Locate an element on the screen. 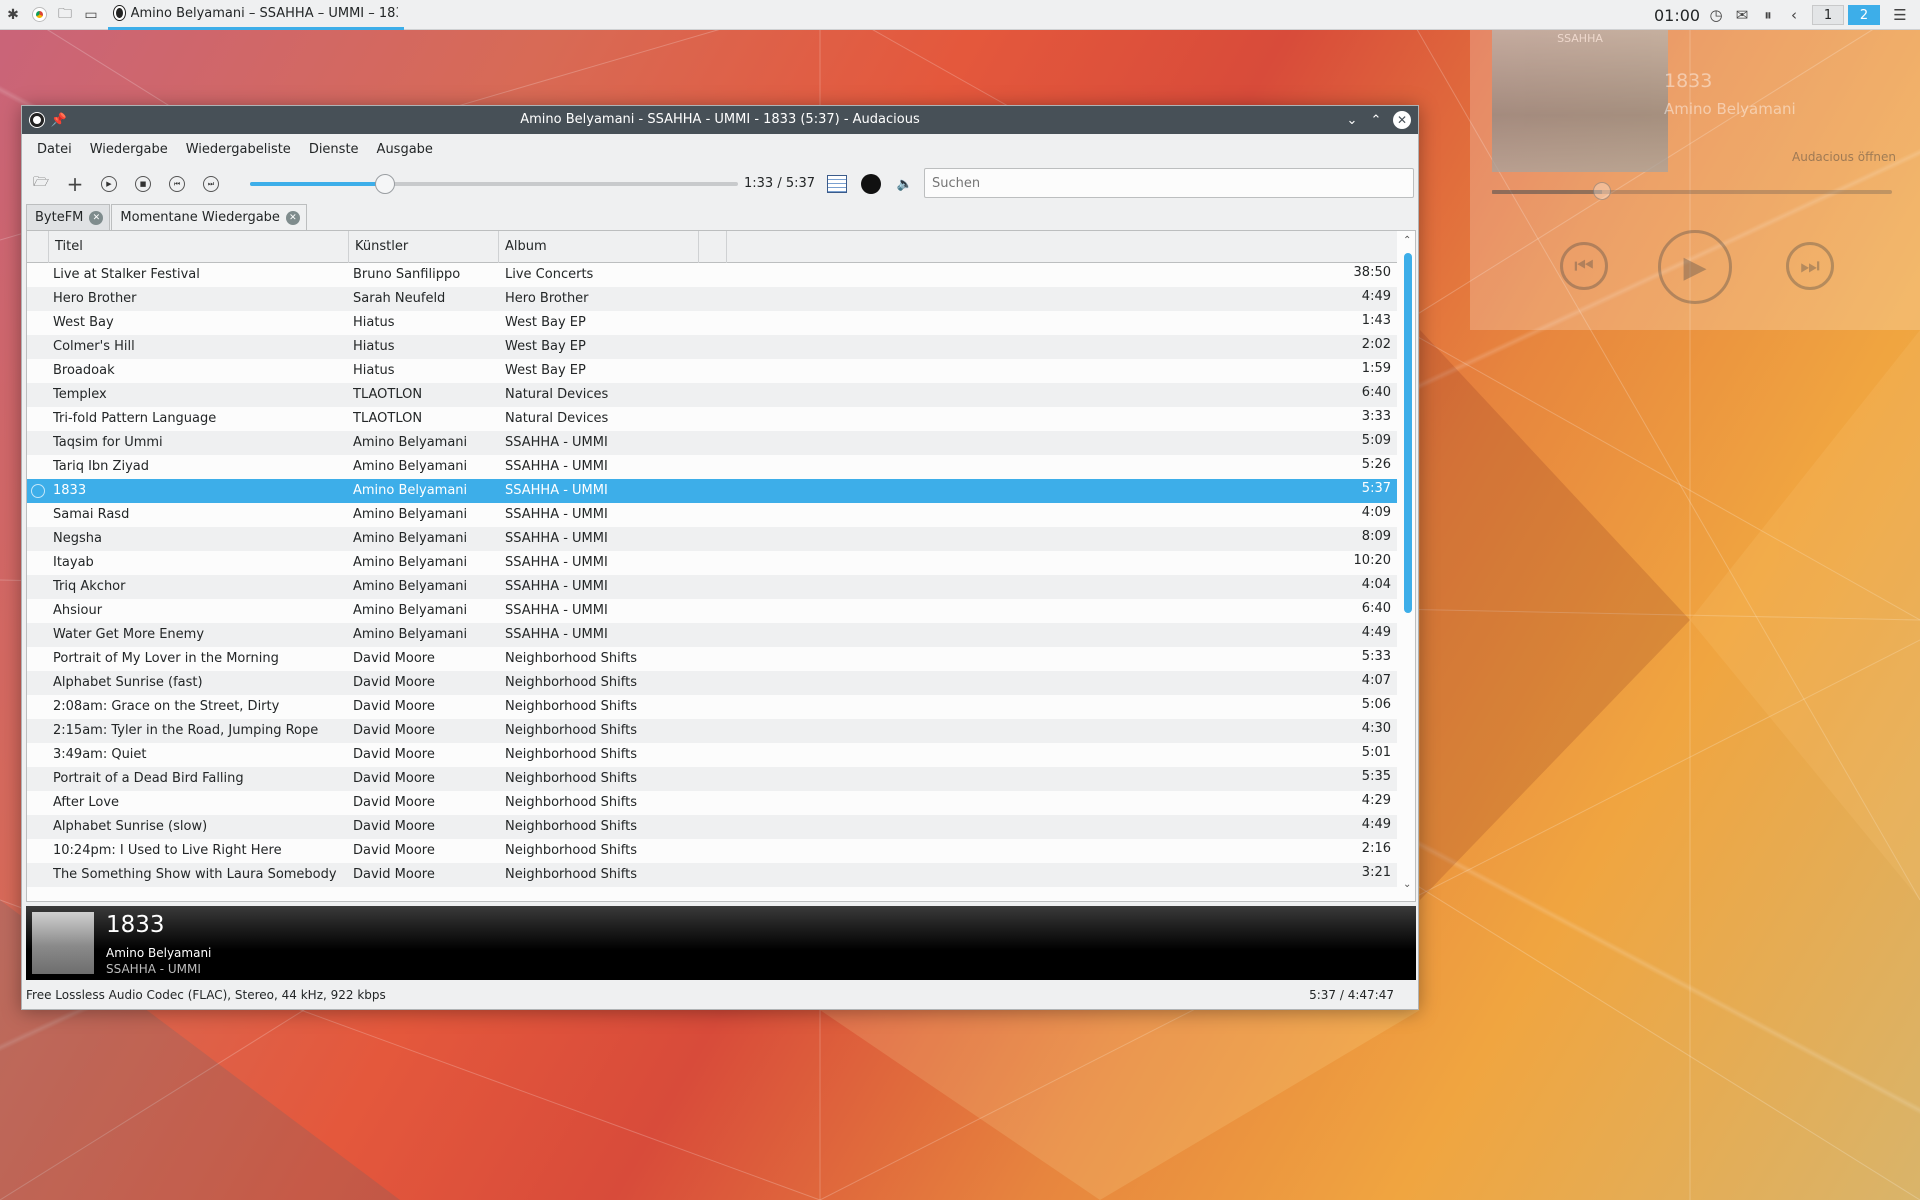  cell-artist: TLAOTLON is located at coordinates (388, 418).